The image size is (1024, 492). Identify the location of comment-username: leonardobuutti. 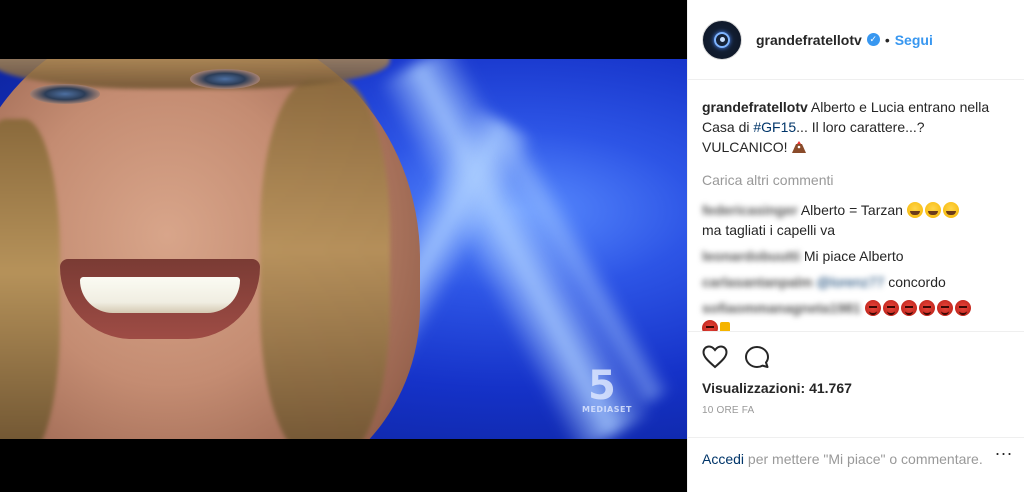
(751, 256).